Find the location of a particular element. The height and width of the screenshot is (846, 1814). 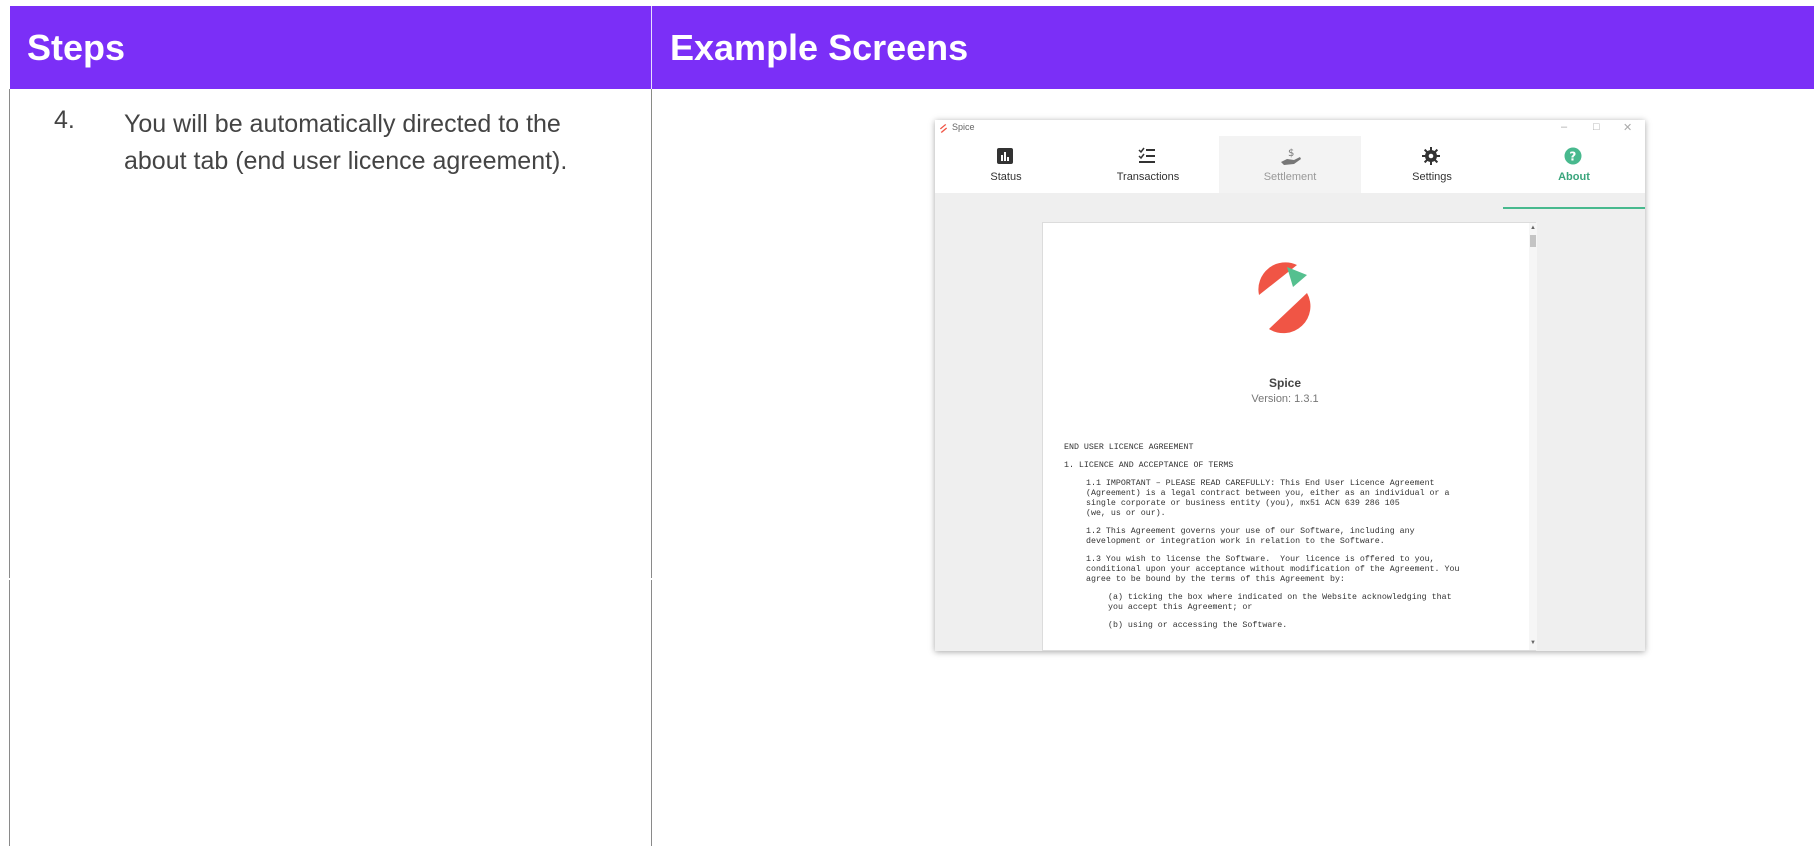

eula-section-1: 1. LICENCE AND ACCEPTANCE OF TERMS is located at coordinates (1149, 465).